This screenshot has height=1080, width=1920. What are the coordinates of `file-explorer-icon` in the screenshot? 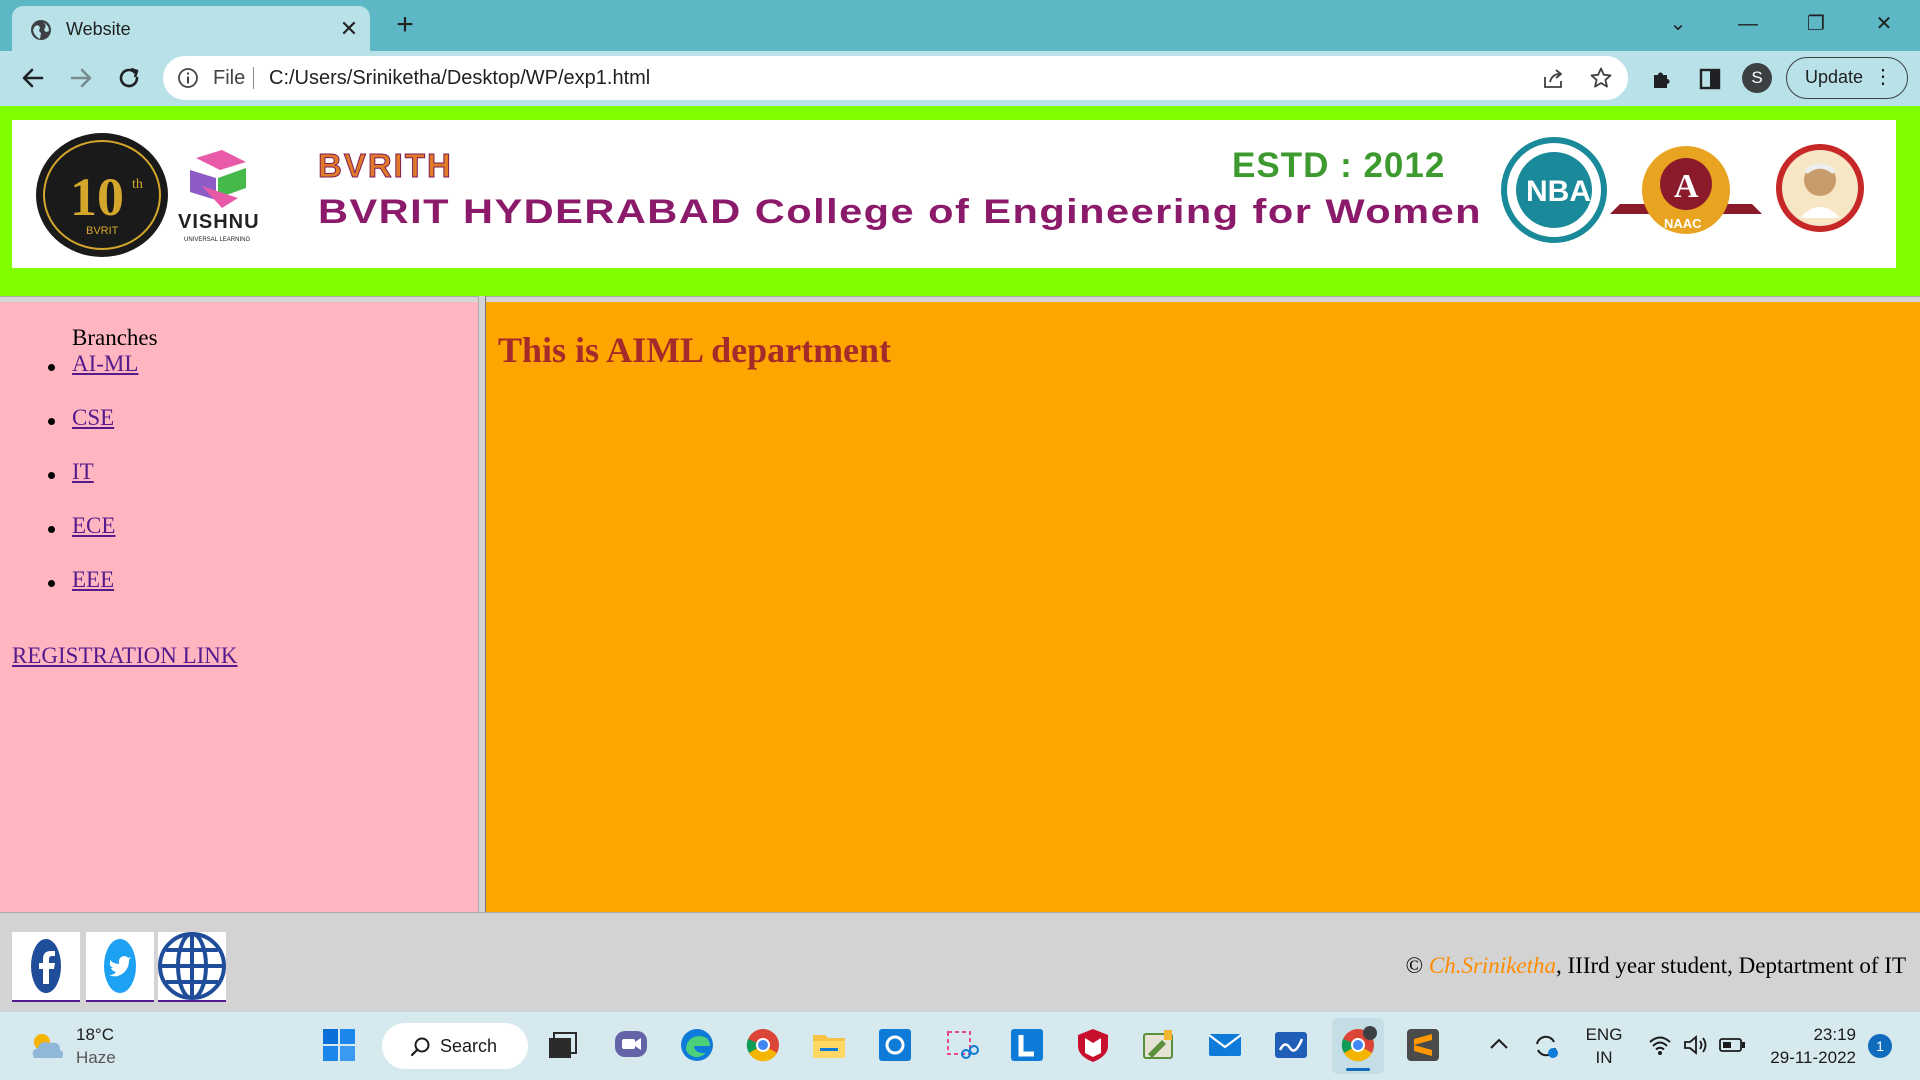 It's located at (829, 1045).